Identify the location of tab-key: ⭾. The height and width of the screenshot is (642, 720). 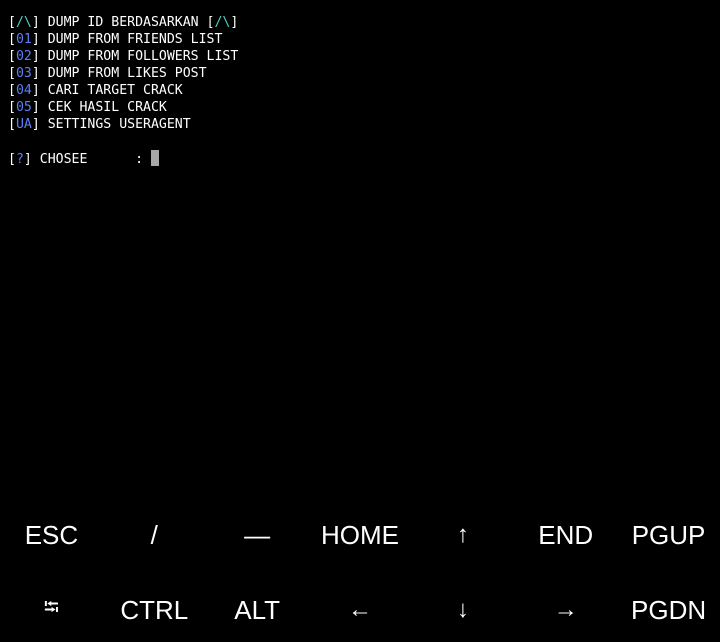
(51, 610).